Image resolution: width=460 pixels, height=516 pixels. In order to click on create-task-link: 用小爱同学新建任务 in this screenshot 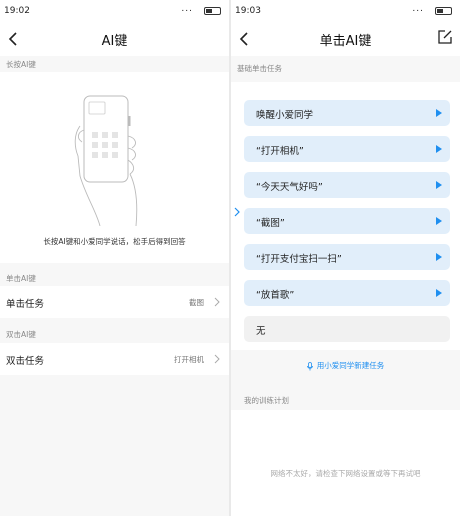, I will do `click(345, 365)`.